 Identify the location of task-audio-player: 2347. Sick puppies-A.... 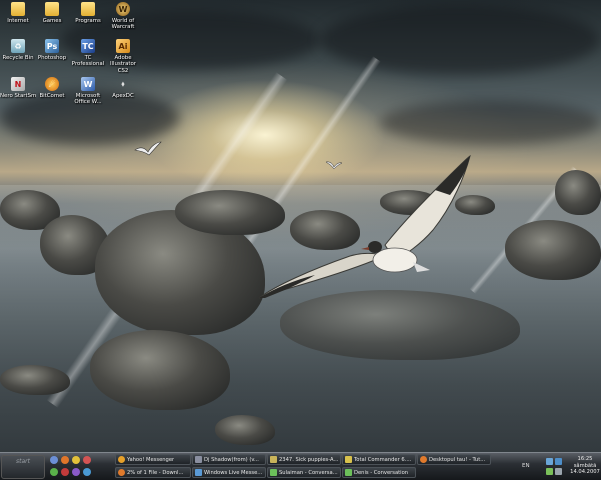
(304, 459).